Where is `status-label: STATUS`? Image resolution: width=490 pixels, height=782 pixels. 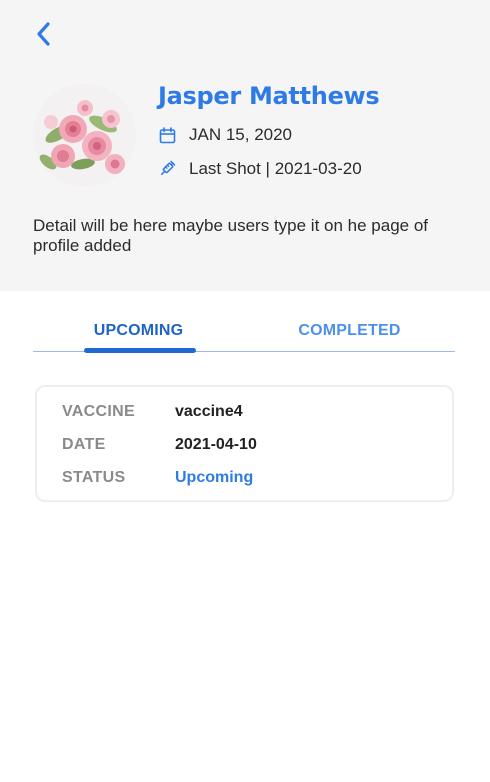 status-label: STATUS is located at coordinates (94, 477).